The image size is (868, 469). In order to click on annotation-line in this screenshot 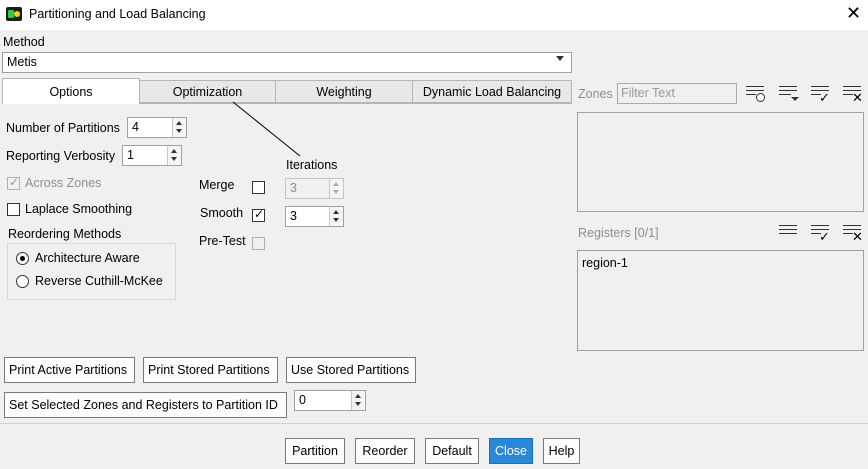, I will do `click(266, 129)`.